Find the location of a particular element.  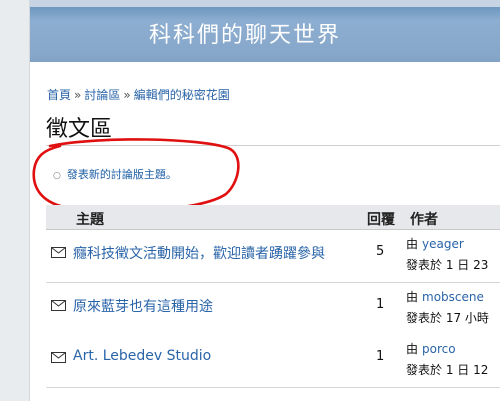

site-header-banner: 科科們的聊天世界 is located at coordinates (265, 31).